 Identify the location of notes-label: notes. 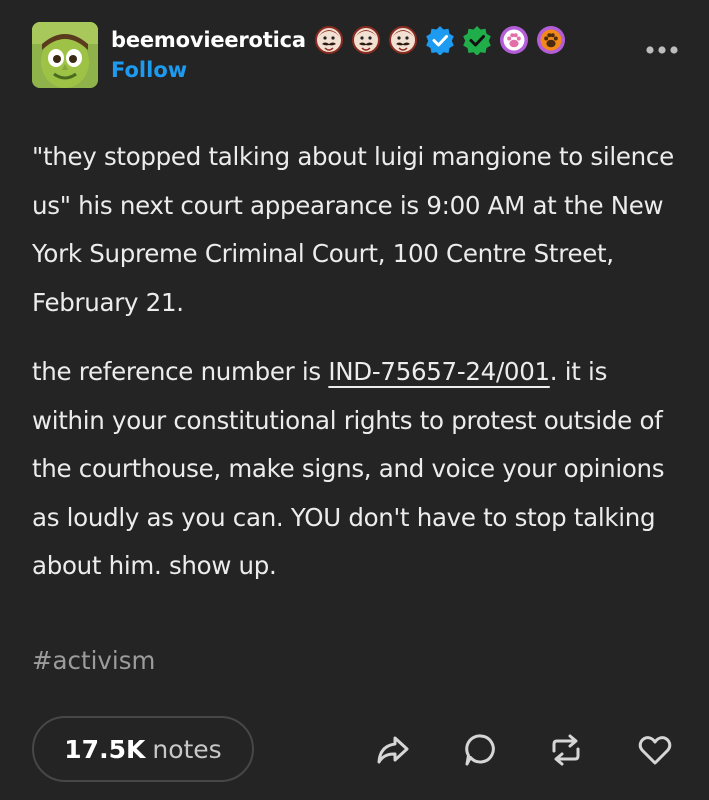
(187, 749).